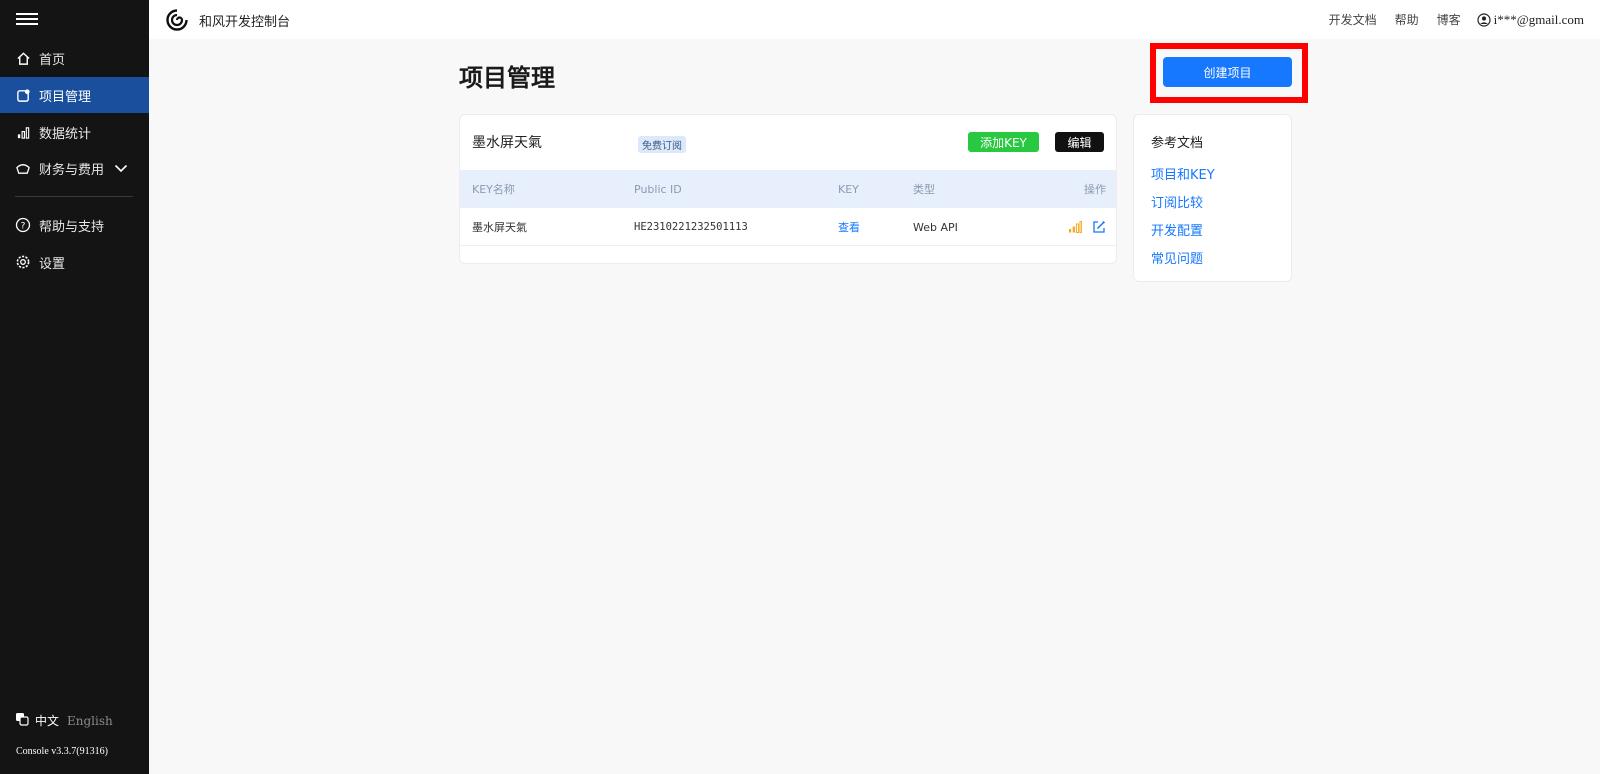  Describe the element at coordinates (121, 168) in the screenshot. I see `chevron-down-icon` at that location.